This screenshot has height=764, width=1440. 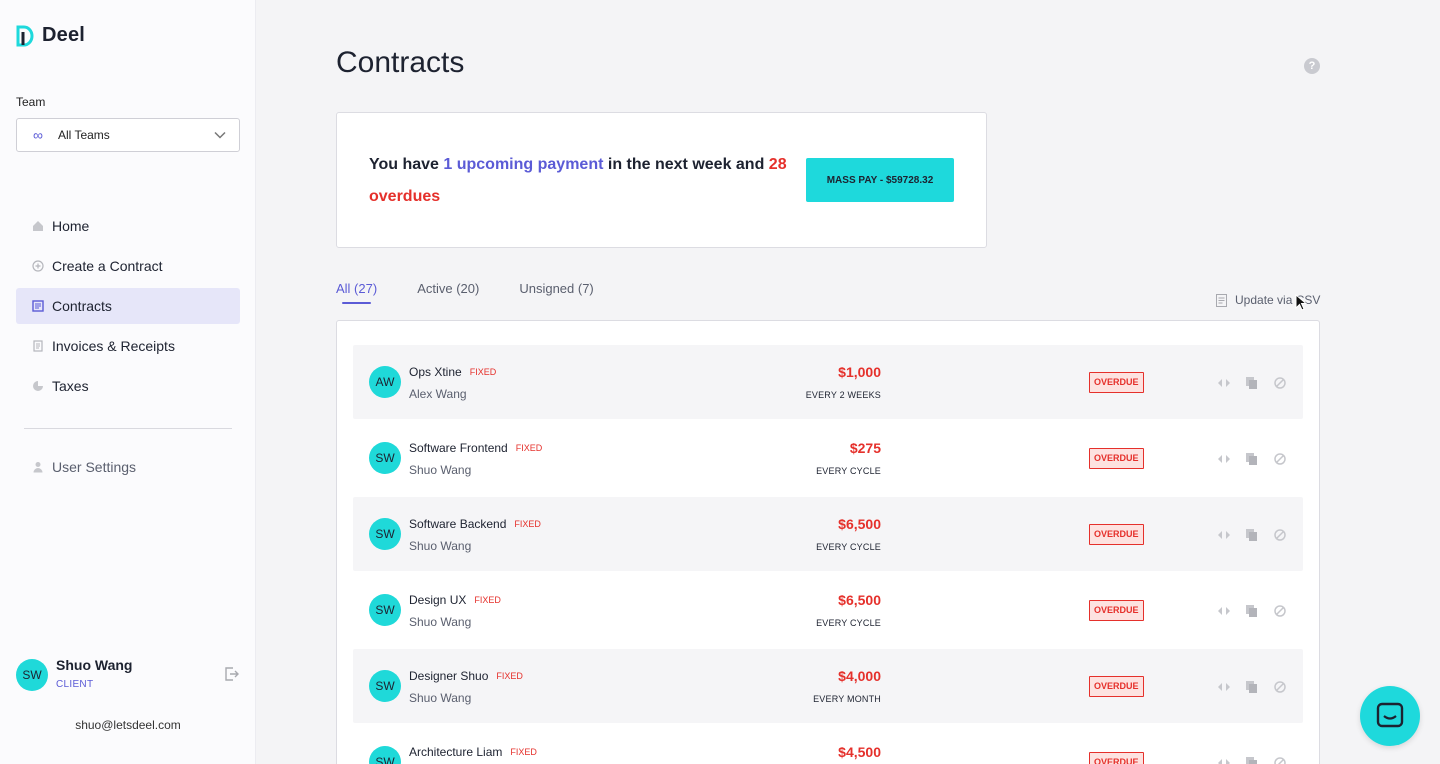 What do you see at coordinates (70, 386) in the screenshot?
I see `sidebar-item-label: Taxes` at bounding box center [70, 386].